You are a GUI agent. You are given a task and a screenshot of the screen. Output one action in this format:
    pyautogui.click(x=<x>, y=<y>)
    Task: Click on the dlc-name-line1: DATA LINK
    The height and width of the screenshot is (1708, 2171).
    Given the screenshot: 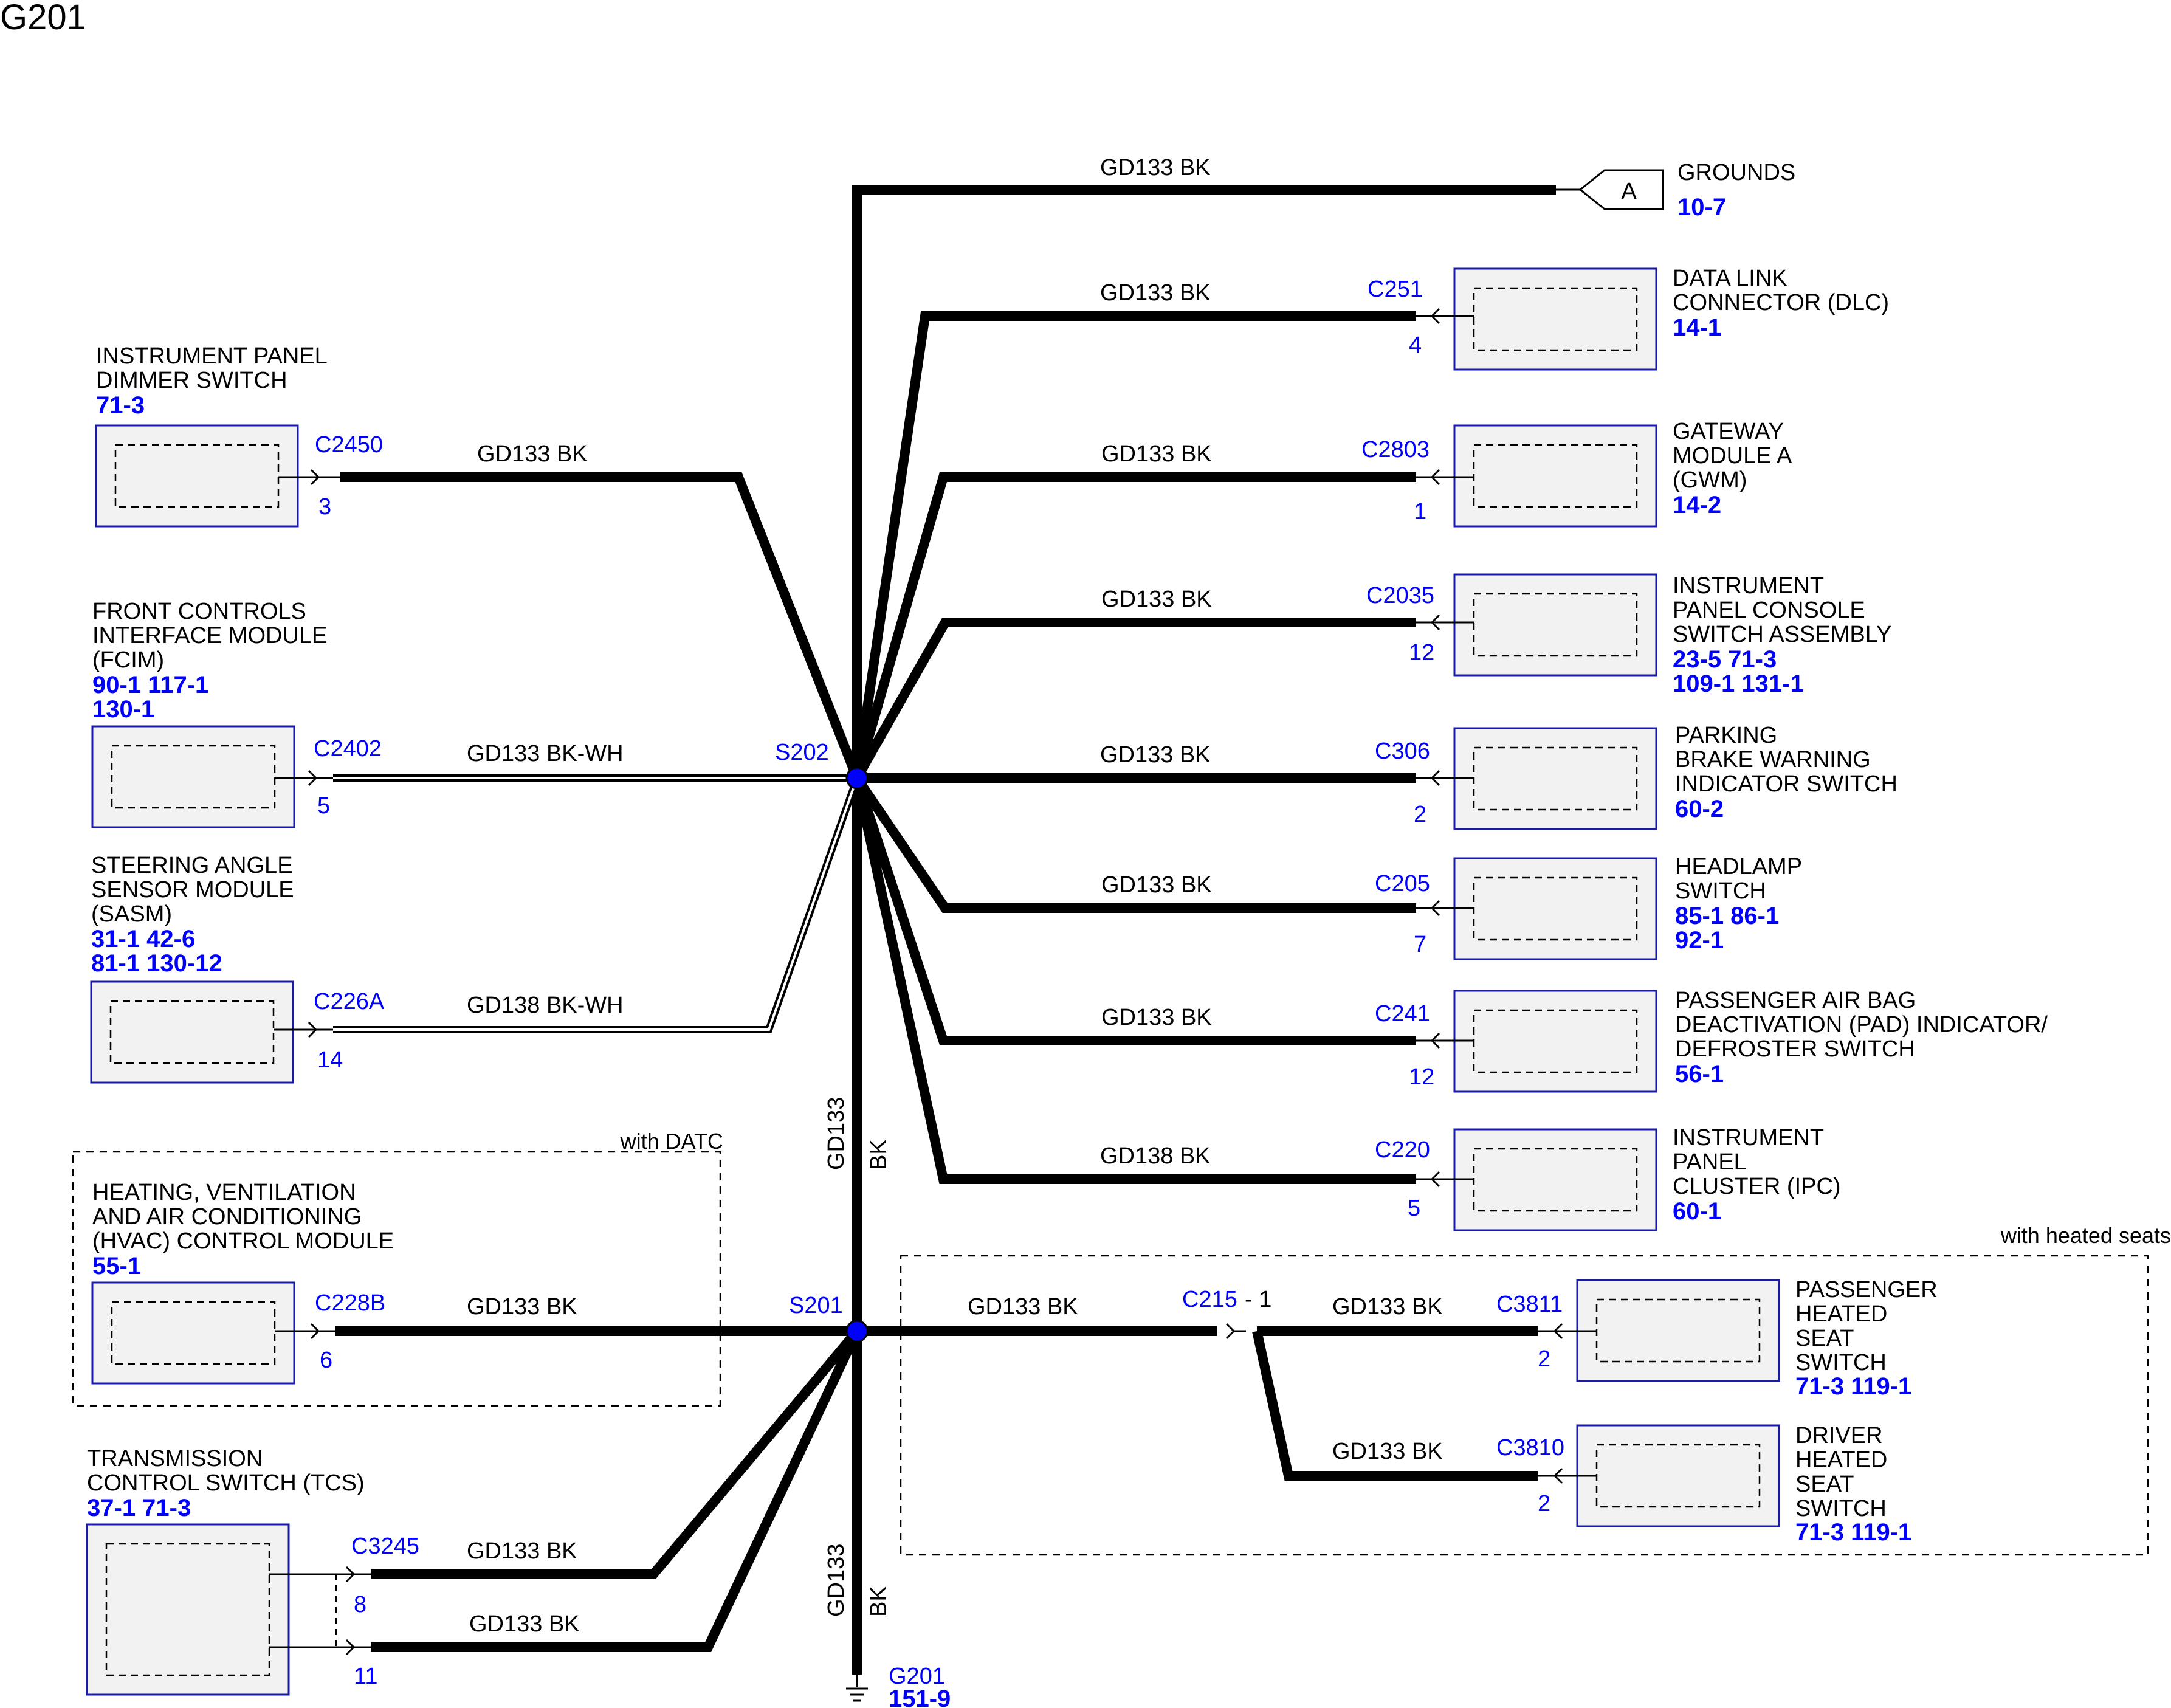 What is the action you would take?
    pyautogui.click(x=1730, y=278)
    